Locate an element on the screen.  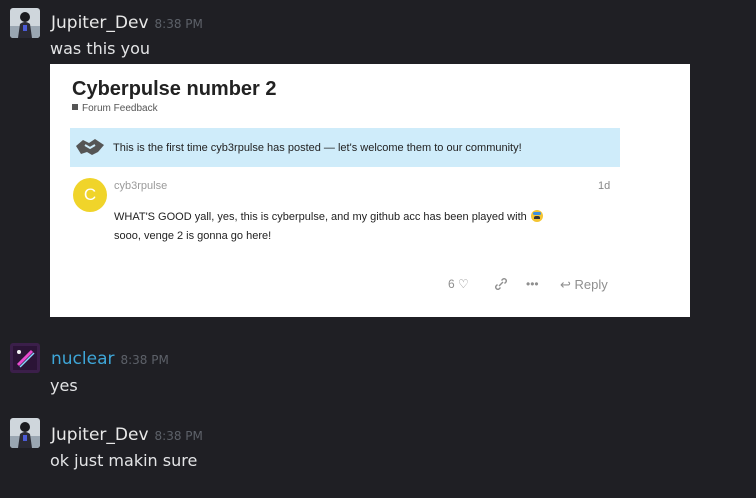
nuclear-avatar-icon is located at coordinates (25, 358).